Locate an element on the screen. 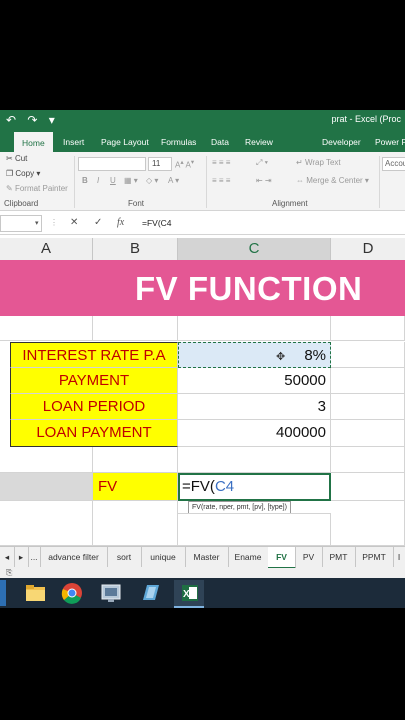  enter-icon: ✓ is located at coordinates (98, 222).